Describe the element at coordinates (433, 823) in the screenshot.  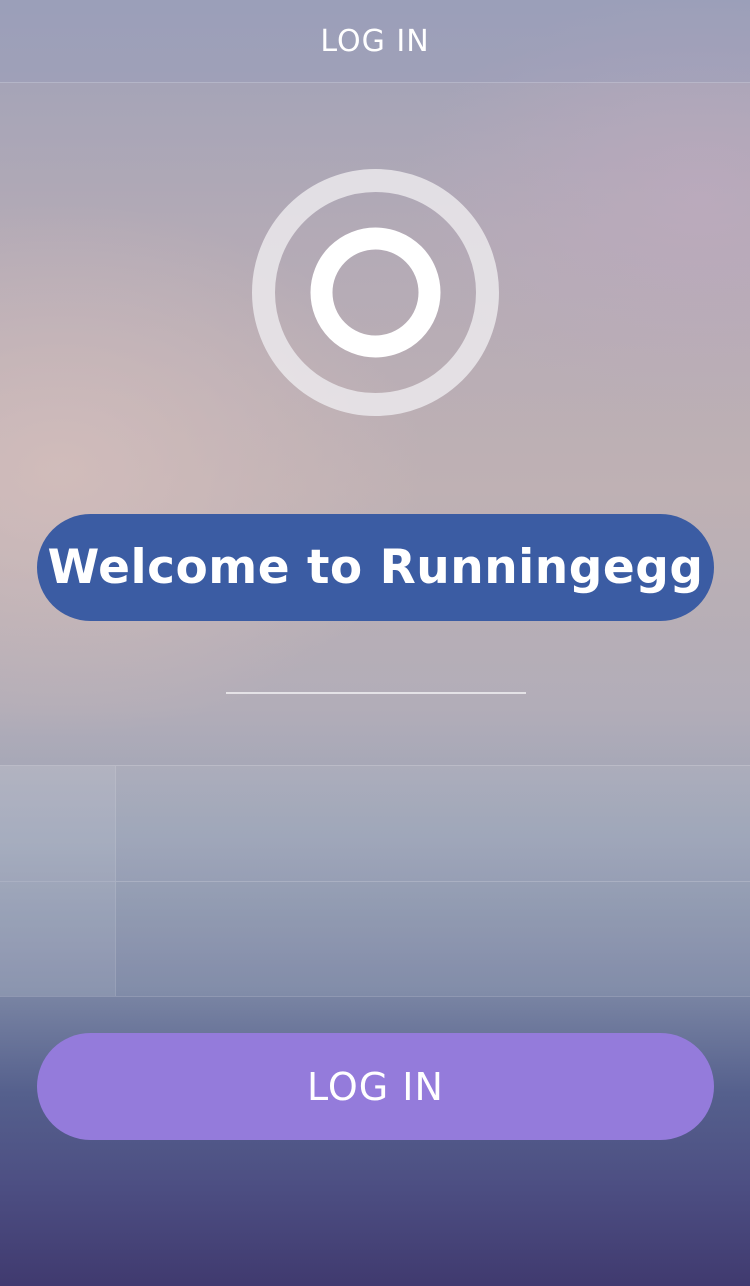
I see `username-input` at that location.